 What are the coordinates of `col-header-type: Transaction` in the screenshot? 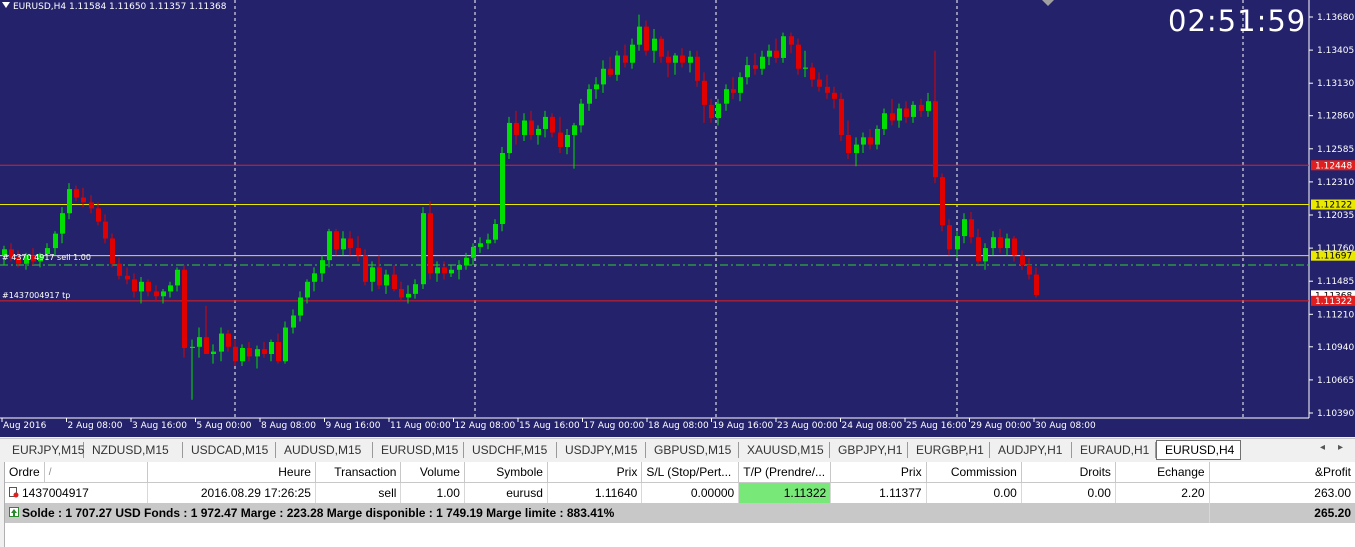 It's located at (358, 472).